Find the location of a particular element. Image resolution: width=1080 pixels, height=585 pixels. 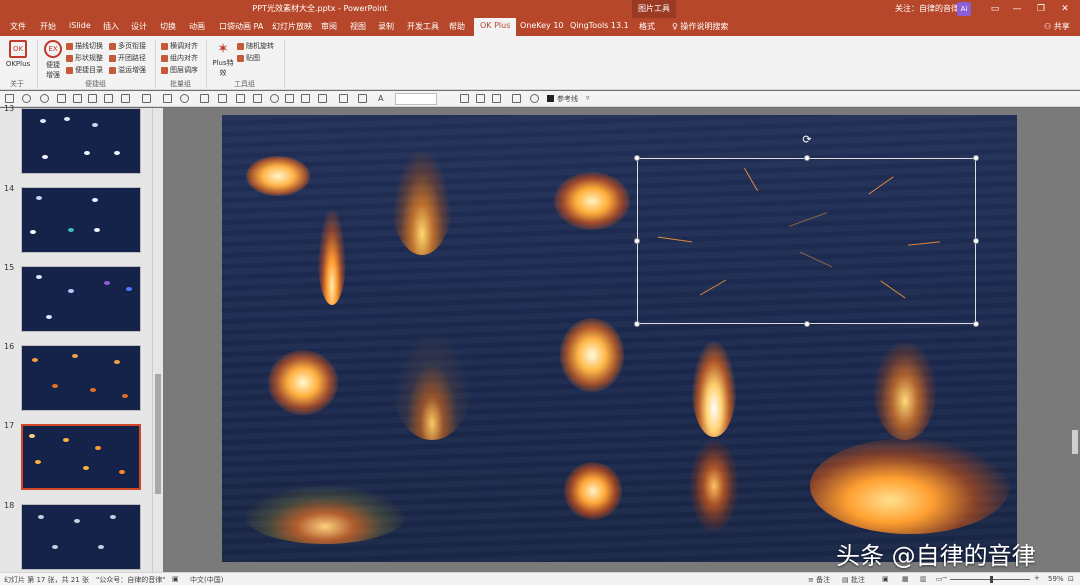

distribute-icon is located at coordinates (92, 98).